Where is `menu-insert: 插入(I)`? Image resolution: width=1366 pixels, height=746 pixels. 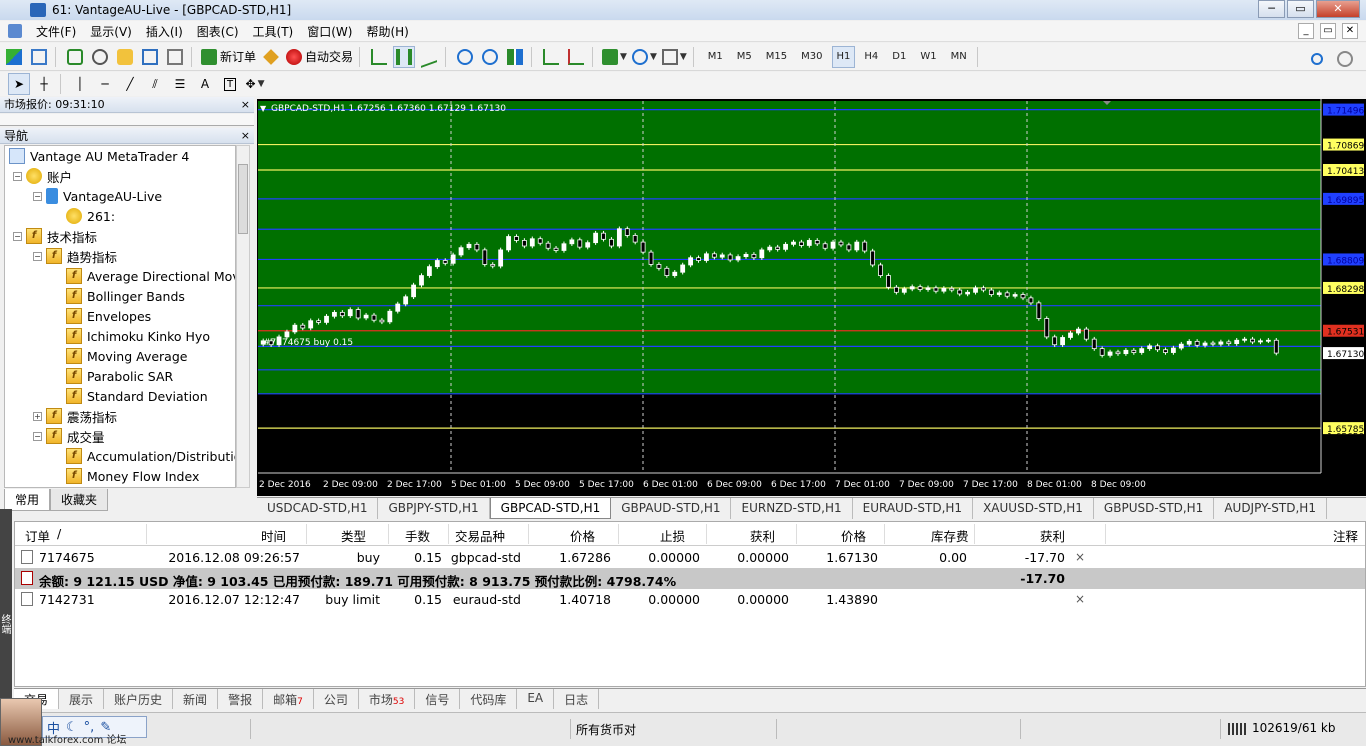
menu-insert: 插入(I) is located at coordinates (164, 31).